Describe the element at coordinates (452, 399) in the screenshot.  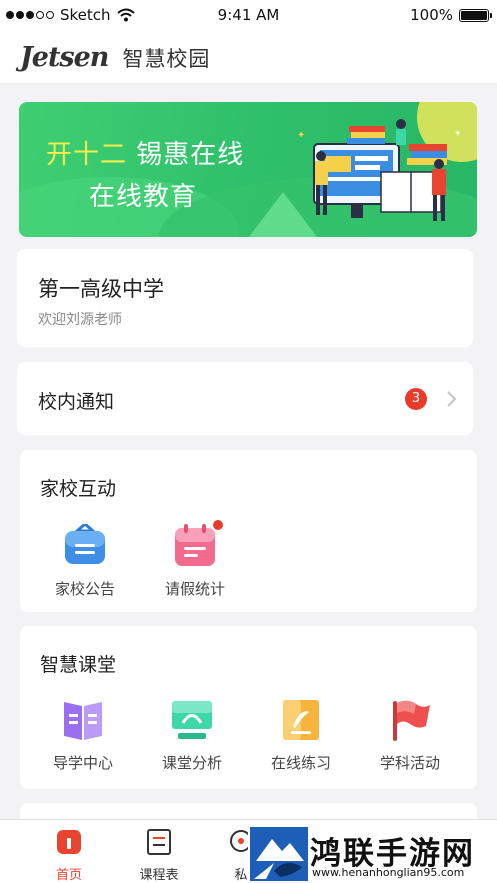
I see `chevron-right-icon` at that location.